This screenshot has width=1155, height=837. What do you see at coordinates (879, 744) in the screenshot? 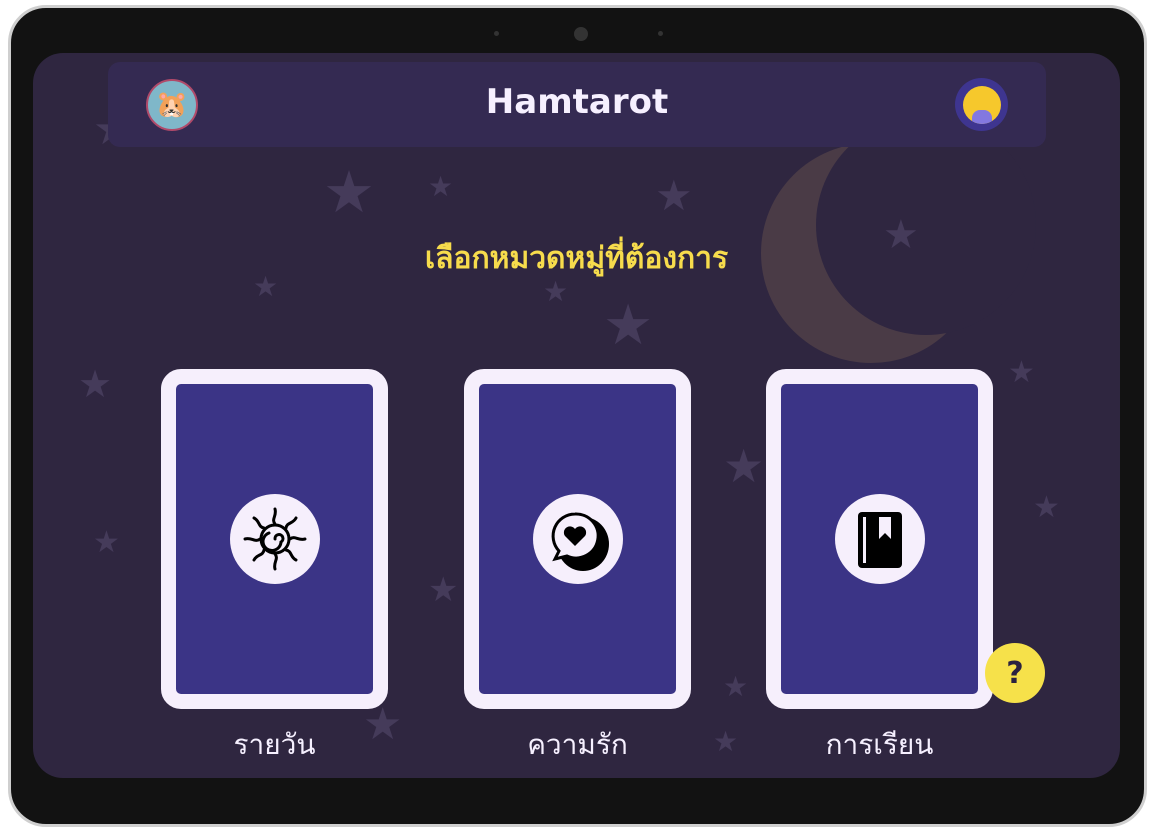
I see `category-label: การเรียน` at bounding box center [879, 744].